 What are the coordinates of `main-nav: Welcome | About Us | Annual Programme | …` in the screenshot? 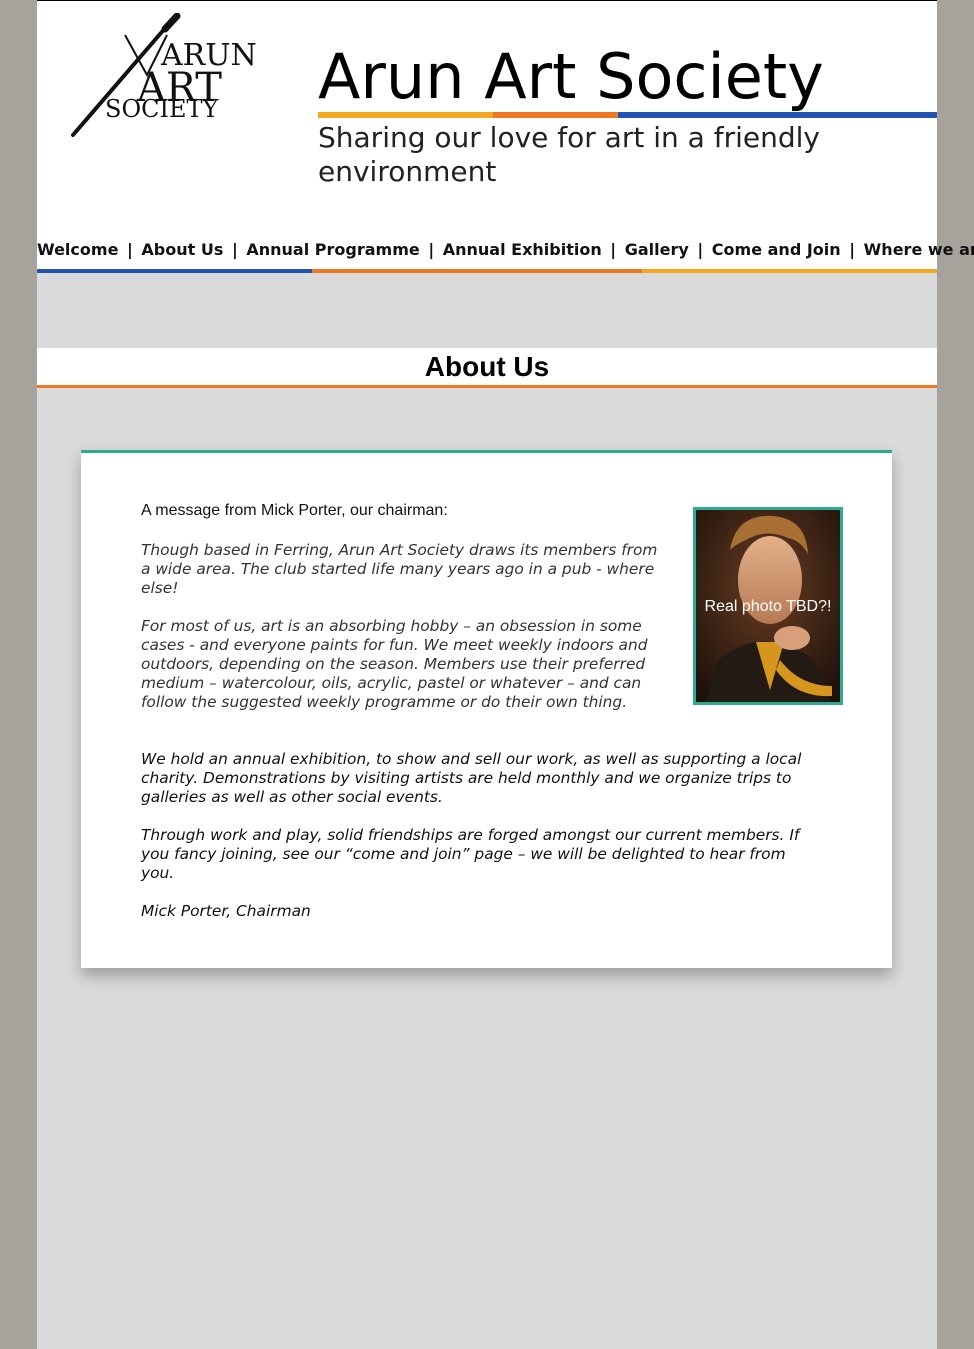 It's located at (505, 250).